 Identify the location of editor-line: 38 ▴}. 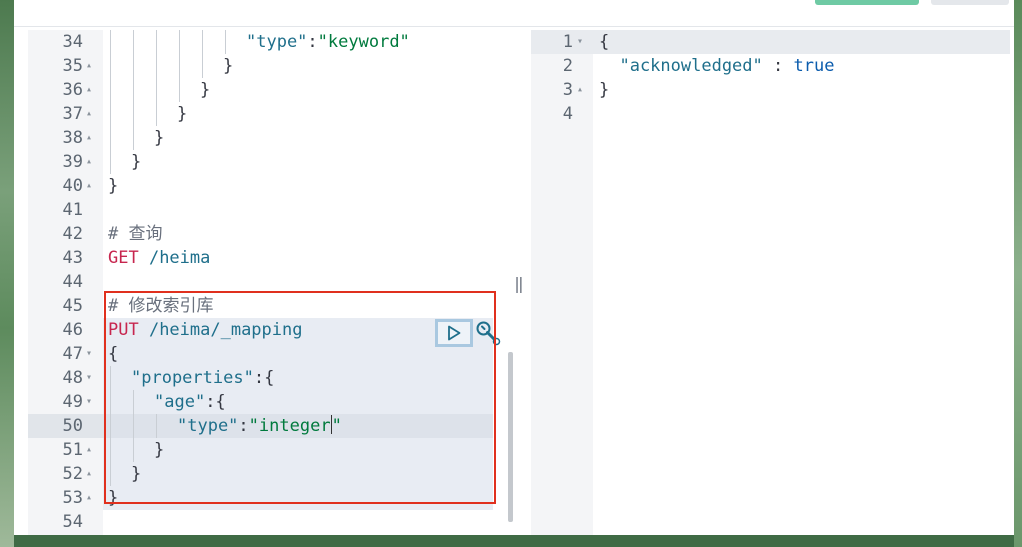
(267, 138).